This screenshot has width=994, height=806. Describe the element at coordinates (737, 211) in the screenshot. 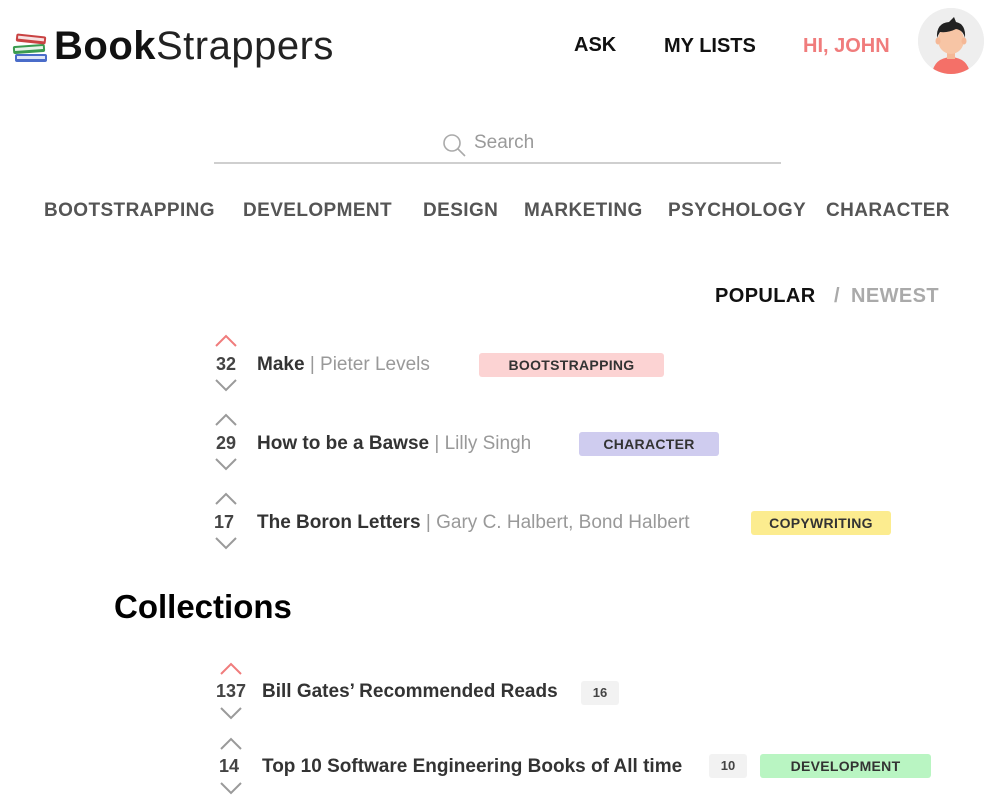

I see `category-psychology: PSYCHOLOGY` at that location.